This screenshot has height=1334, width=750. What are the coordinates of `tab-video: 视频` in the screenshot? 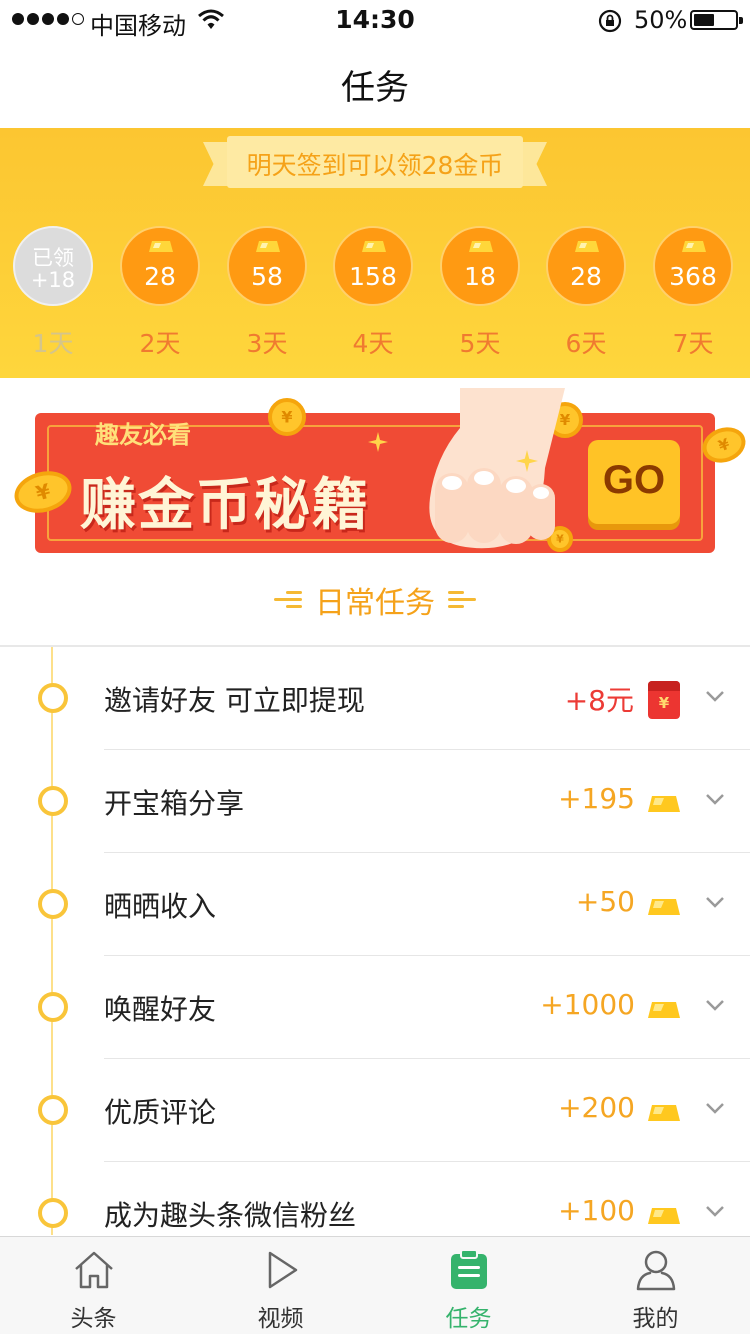 It's located at (280, 1285).